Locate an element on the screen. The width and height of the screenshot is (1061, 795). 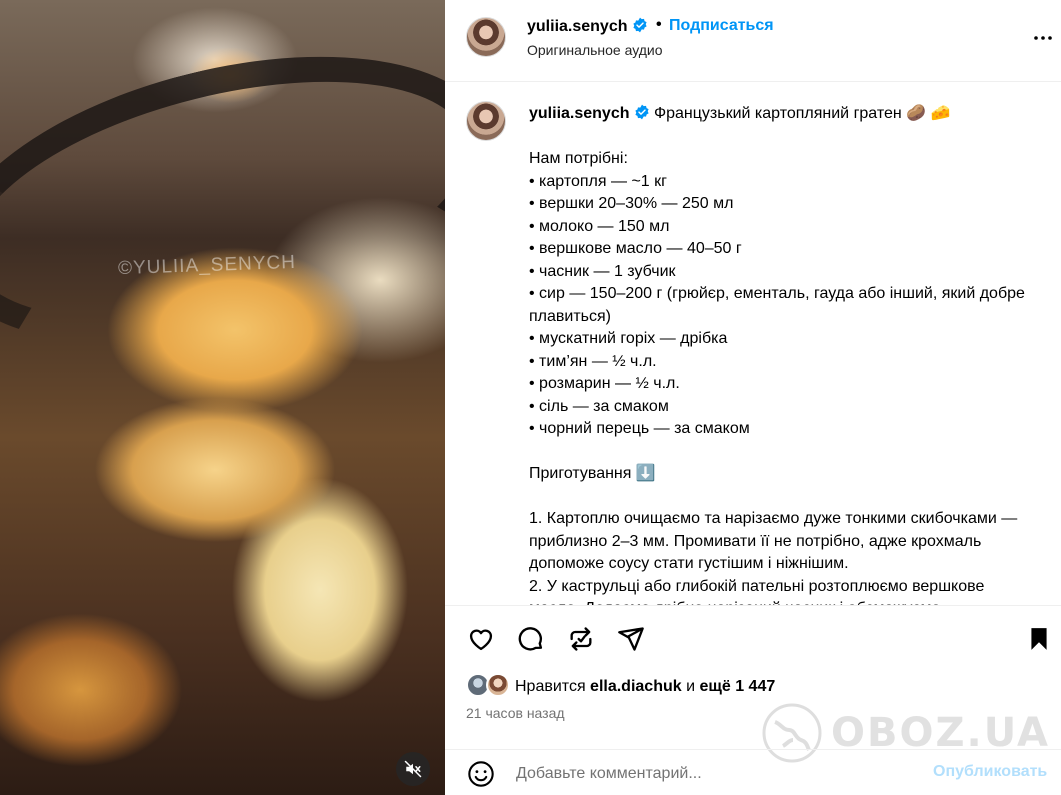
mute-toggle-button is located at coordinates (413, 769).